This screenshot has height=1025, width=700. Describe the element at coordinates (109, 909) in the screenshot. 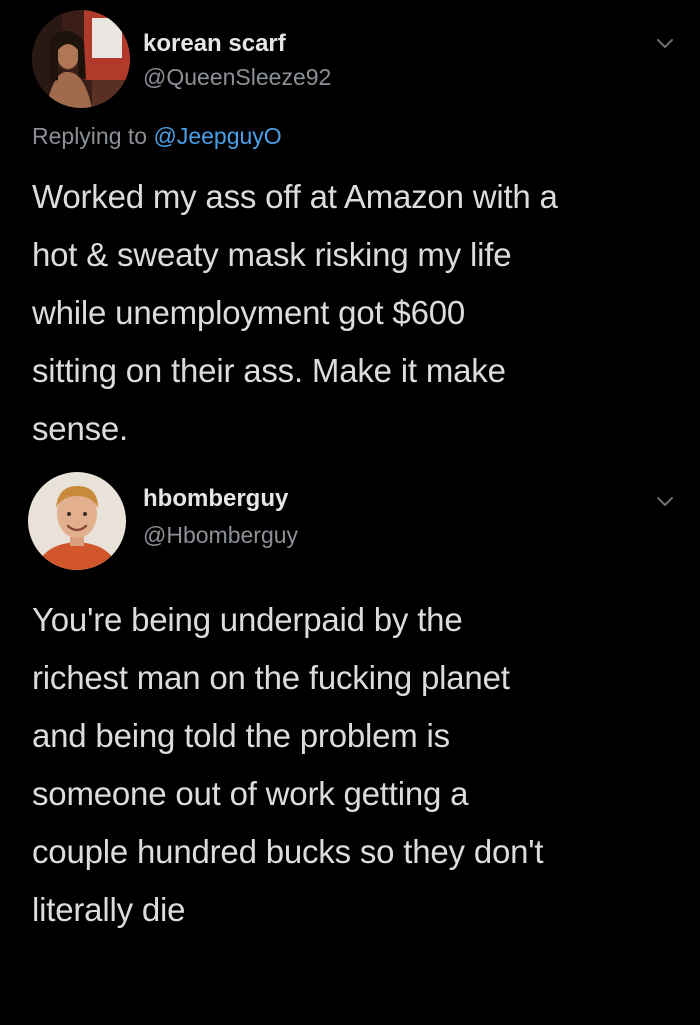

I see `tweet-text-line: literally die` at that location.